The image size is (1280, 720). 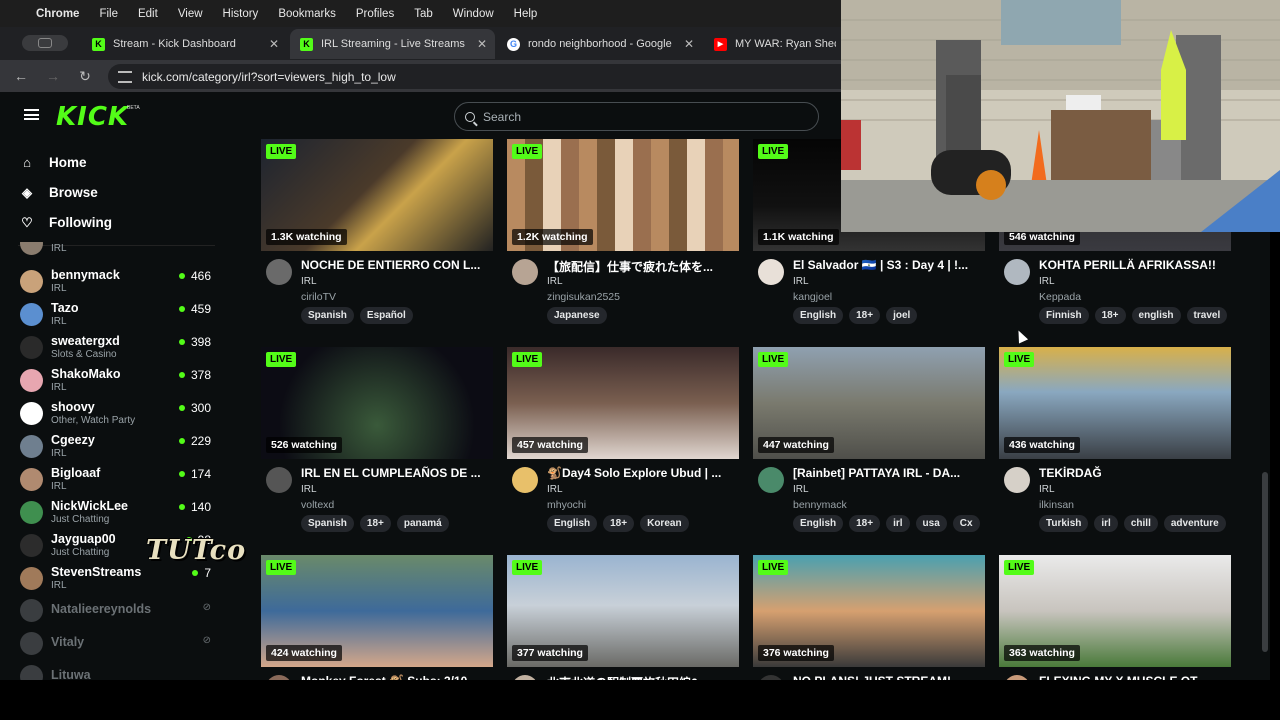 What do you see at coordinates (92, 117) in the screenshot?
I see `kick-logo: KICK` at bounding box center [92, 117].